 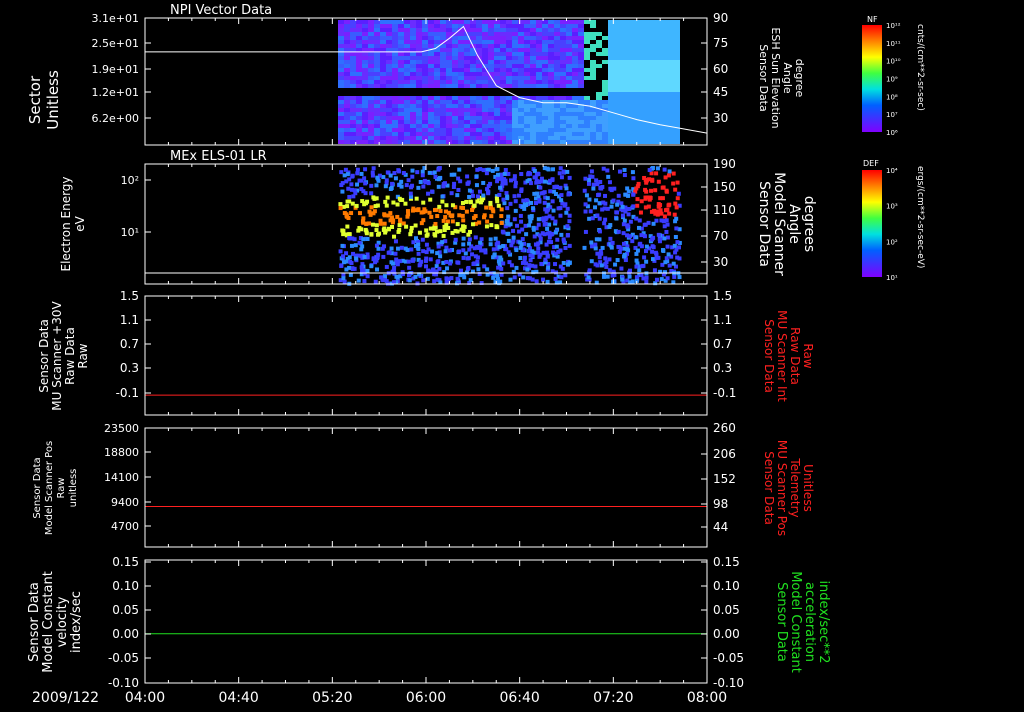 What do you see at coordinates (426, 698) in the screenshot?
I see `time-tick-label: 06:00` at bounding box center [426, 698].